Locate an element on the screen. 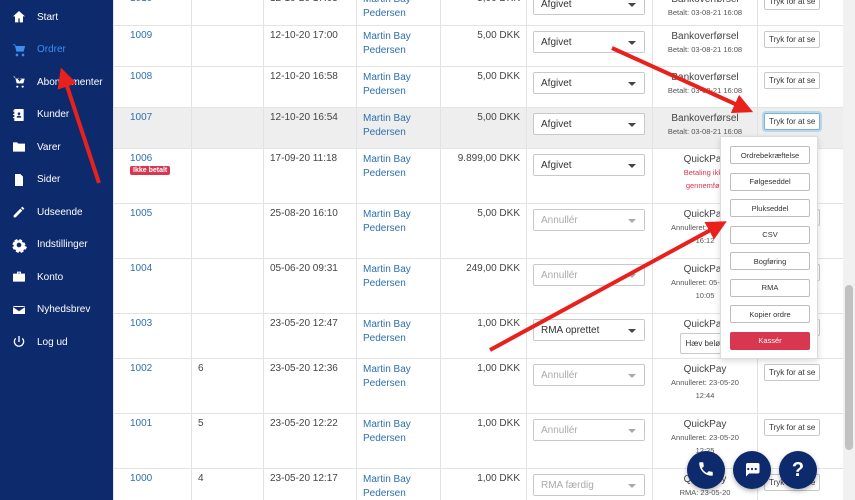  order-id-link: 1004 is located at coordinates (141, 268).